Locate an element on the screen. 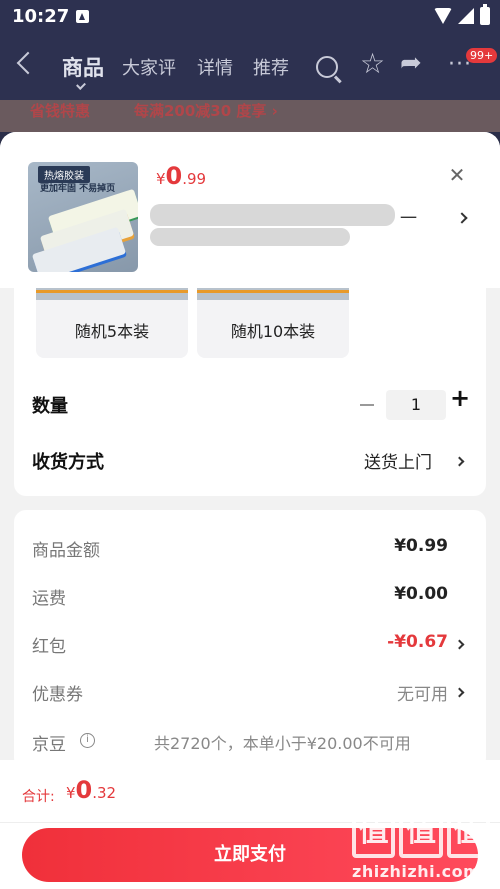 This screenshot has width=500, height=889. coupon-value: 无可用 is located at coordinates (422, 692).